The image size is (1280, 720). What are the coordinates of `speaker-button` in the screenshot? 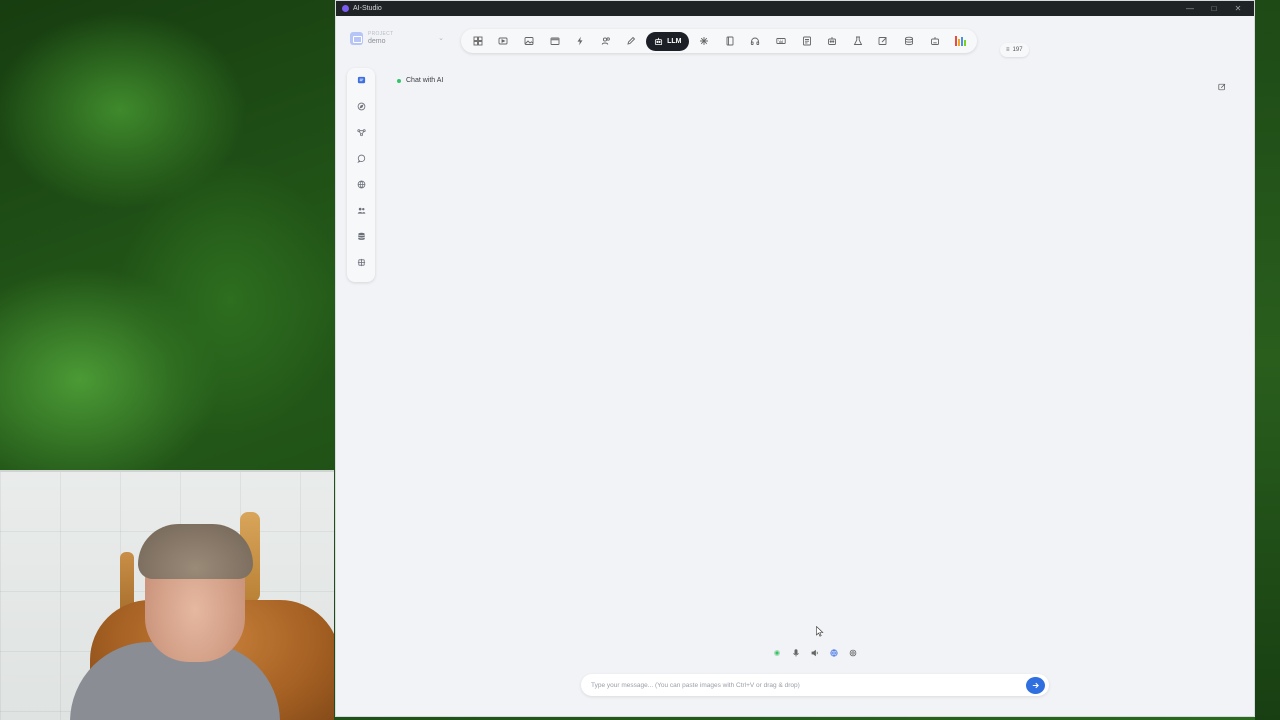 It's located at (814, 652).